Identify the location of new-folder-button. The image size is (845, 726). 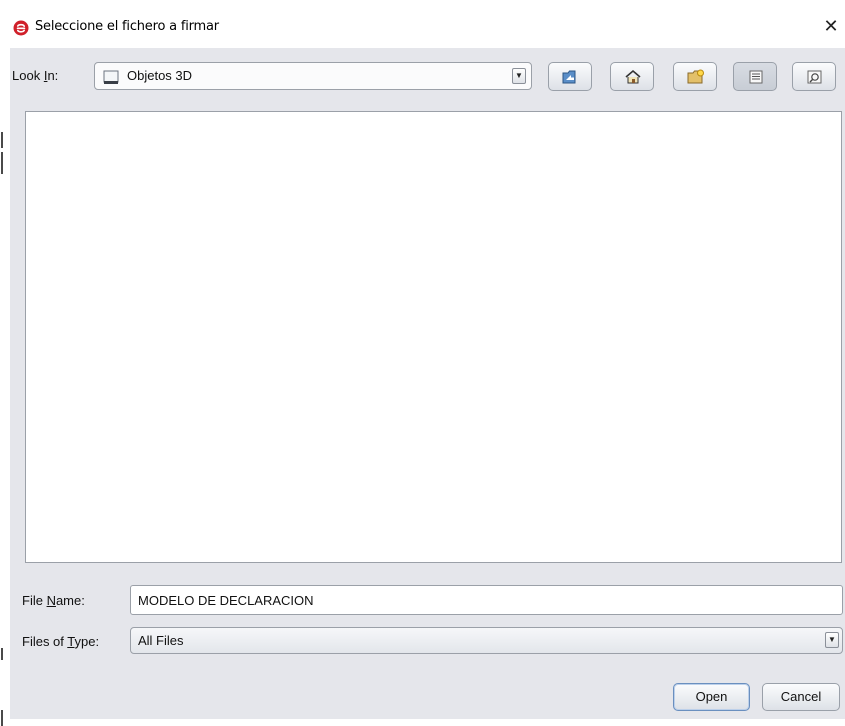
(695, 76).